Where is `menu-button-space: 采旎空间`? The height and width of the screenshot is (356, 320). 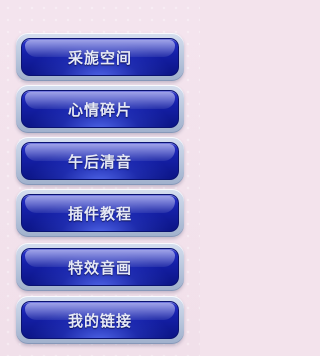 menu-button-space: 采旎空间 is located at coordinates (100, 57).